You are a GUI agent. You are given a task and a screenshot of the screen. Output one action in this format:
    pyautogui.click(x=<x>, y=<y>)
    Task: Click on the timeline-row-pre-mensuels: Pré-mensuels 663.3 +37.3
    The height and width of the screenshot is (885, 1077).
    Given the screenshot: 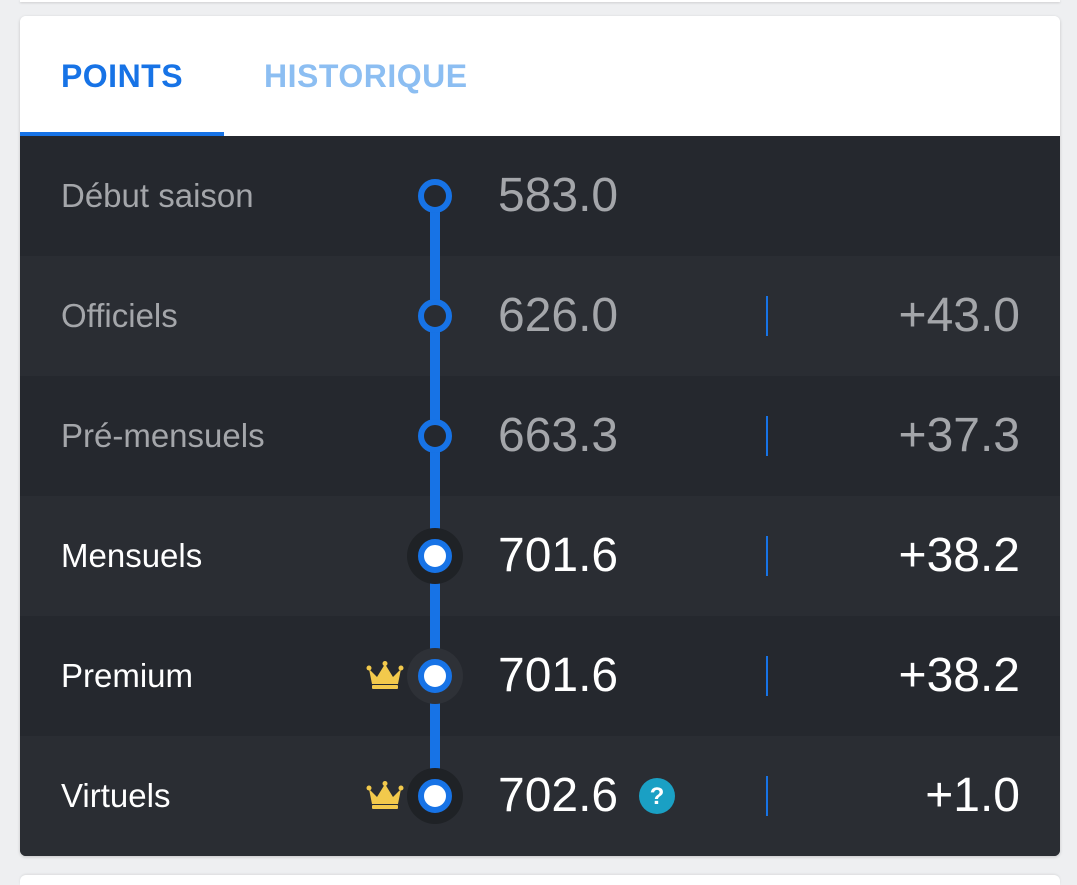 What is the action you would take?
    pyautogui.click(x=540, y=436)
    